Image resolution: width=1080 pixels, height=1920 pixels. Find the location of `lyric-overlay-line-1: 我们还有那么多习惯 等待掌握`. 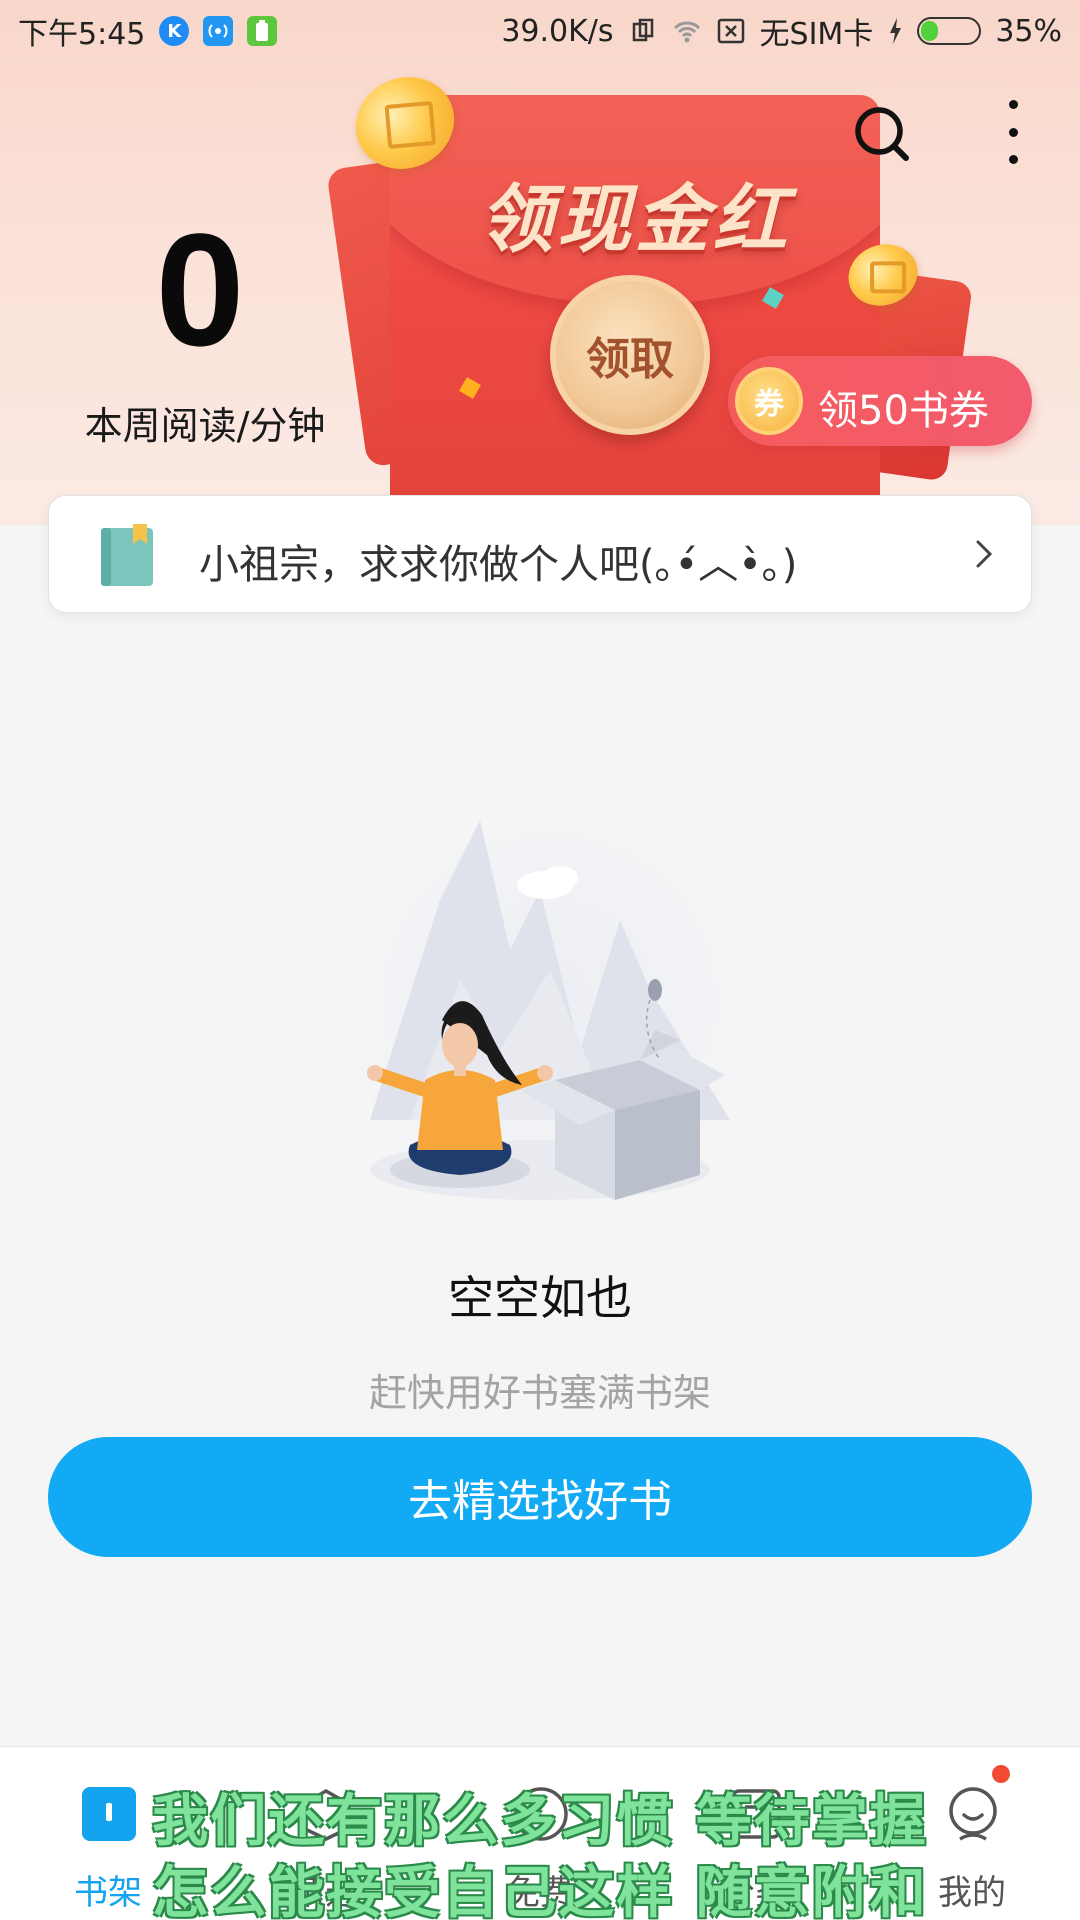

lyric-overlay-line-1: 我们还有那么多习惯 等待掌握 is located at coordinates (540, 1821).